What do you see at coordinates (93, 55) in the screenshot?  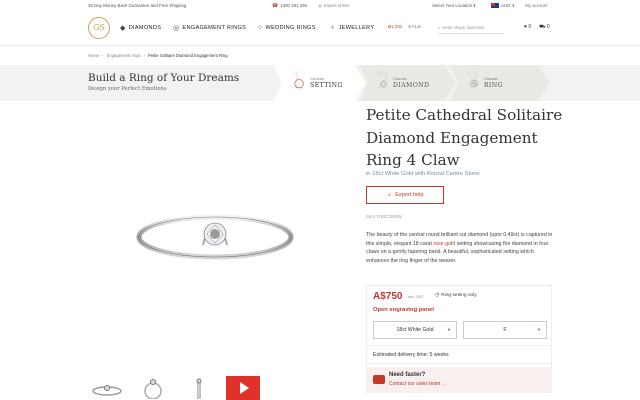 I see `breadcrumb-home: Home` at bounding box center [93, 55].